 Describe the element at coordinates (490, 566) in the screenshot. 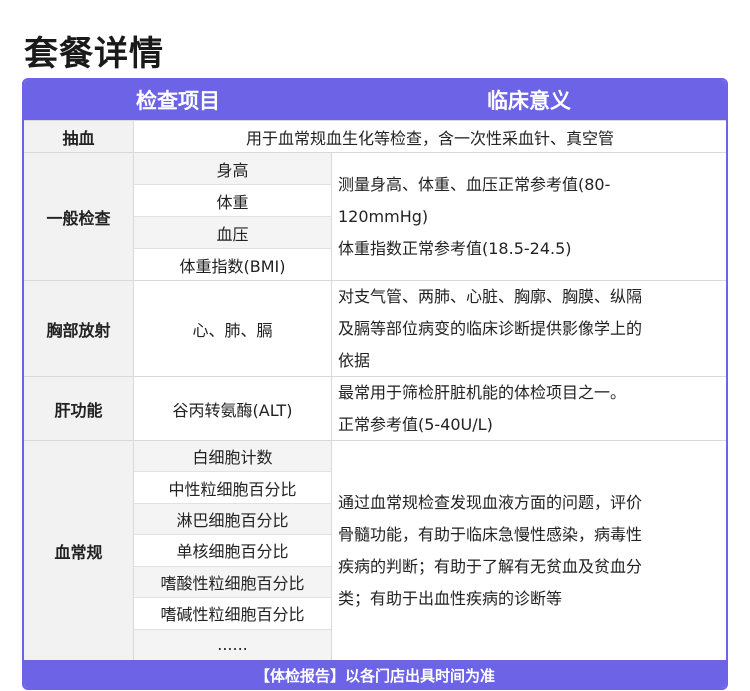

I see `meaning-line: 疾病的判断；有助于了解有无贫血及贫血分` at that location.